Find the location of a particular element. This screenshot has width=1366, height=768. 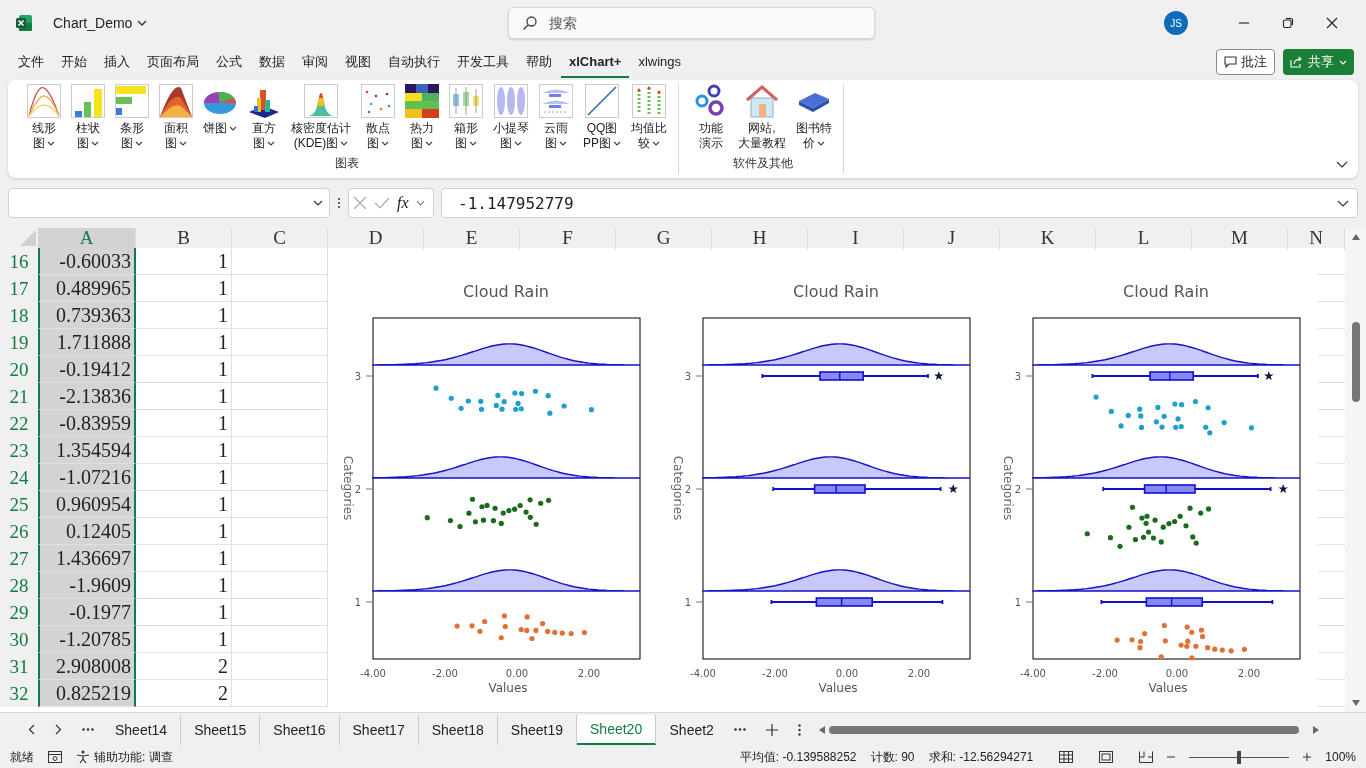

table-cell: 1.354594 is located at coordinates (87, 450).